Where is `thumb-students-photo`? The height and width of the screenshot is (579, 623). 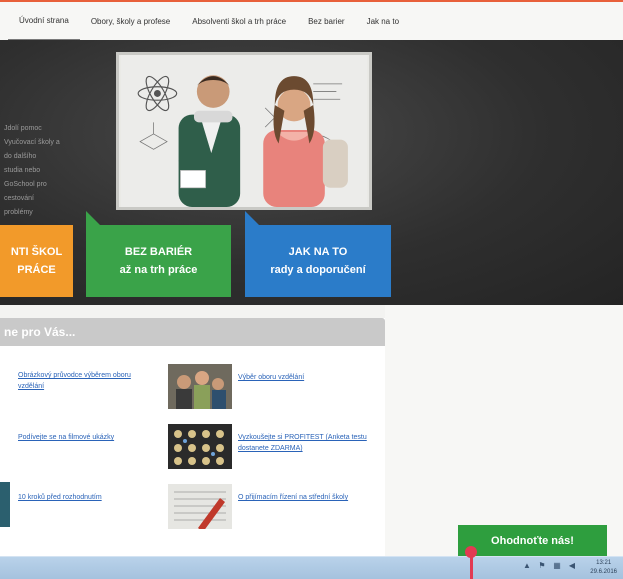
thumb-students-photo is located at coordinates (200, 386).